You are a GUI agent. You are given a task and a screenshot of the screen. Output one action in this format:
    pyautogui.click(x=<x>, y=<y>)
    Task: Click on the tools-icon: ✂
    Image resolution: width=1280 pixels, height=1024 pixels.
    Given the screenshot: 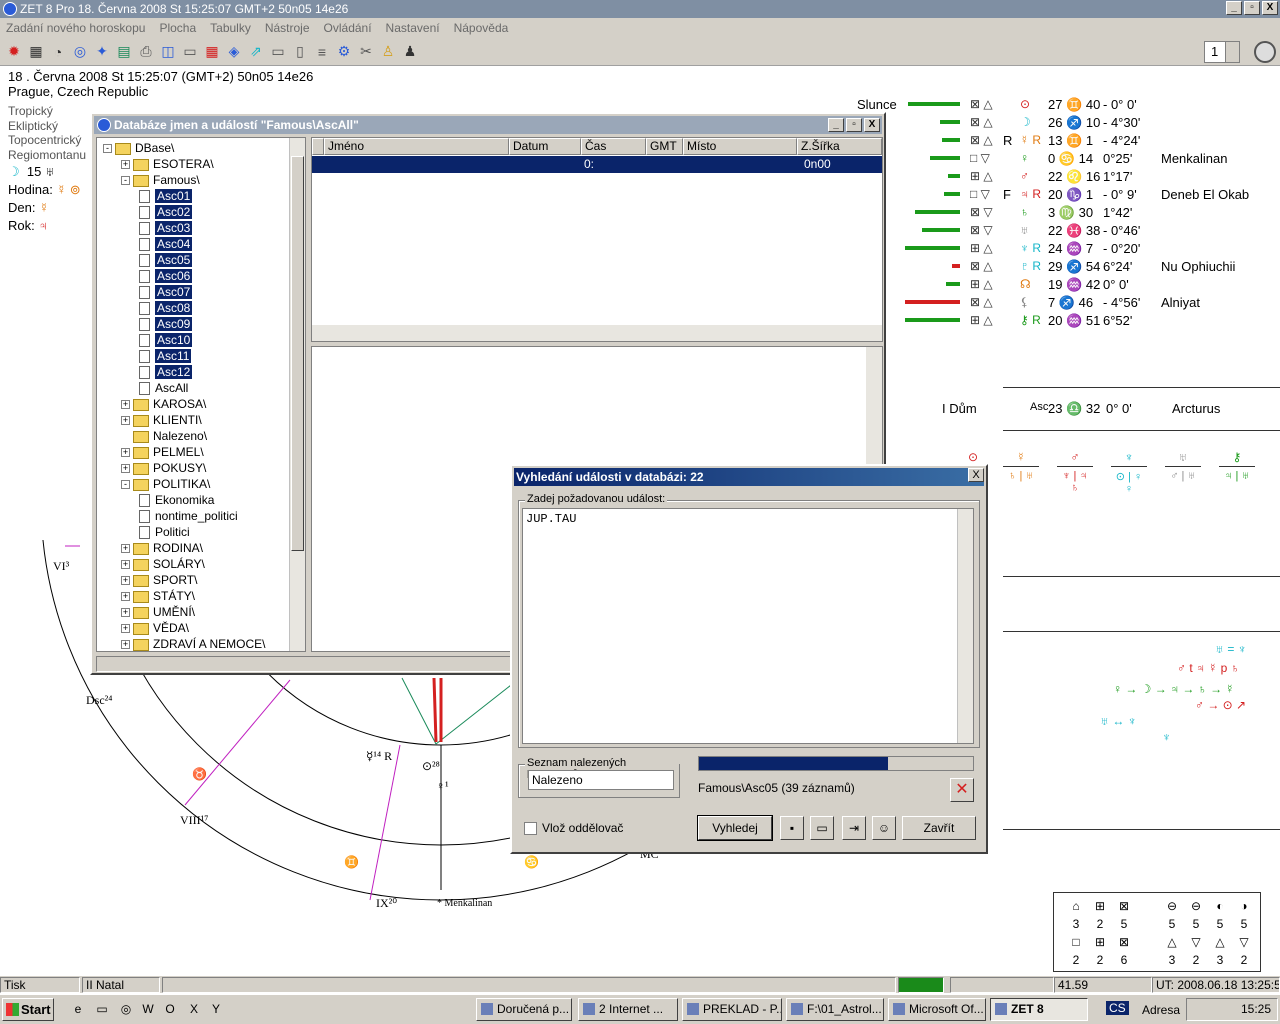 What is the action you would take?
    pyautogui.click(x=366, y=52)
    